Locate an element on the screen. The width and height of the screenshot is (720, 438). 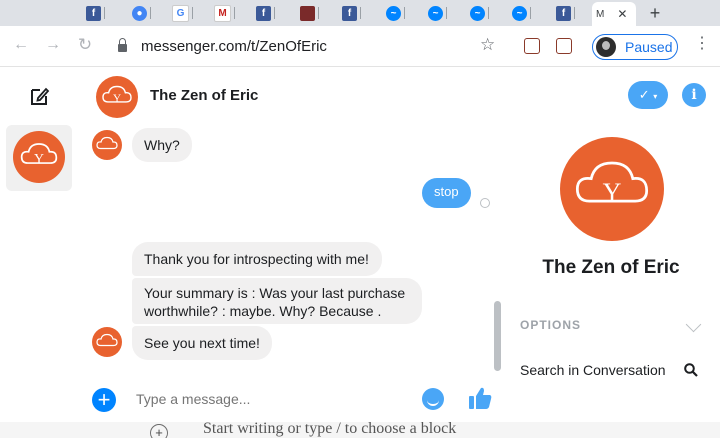
account-icon: ● is located at coordinates (139, 13).